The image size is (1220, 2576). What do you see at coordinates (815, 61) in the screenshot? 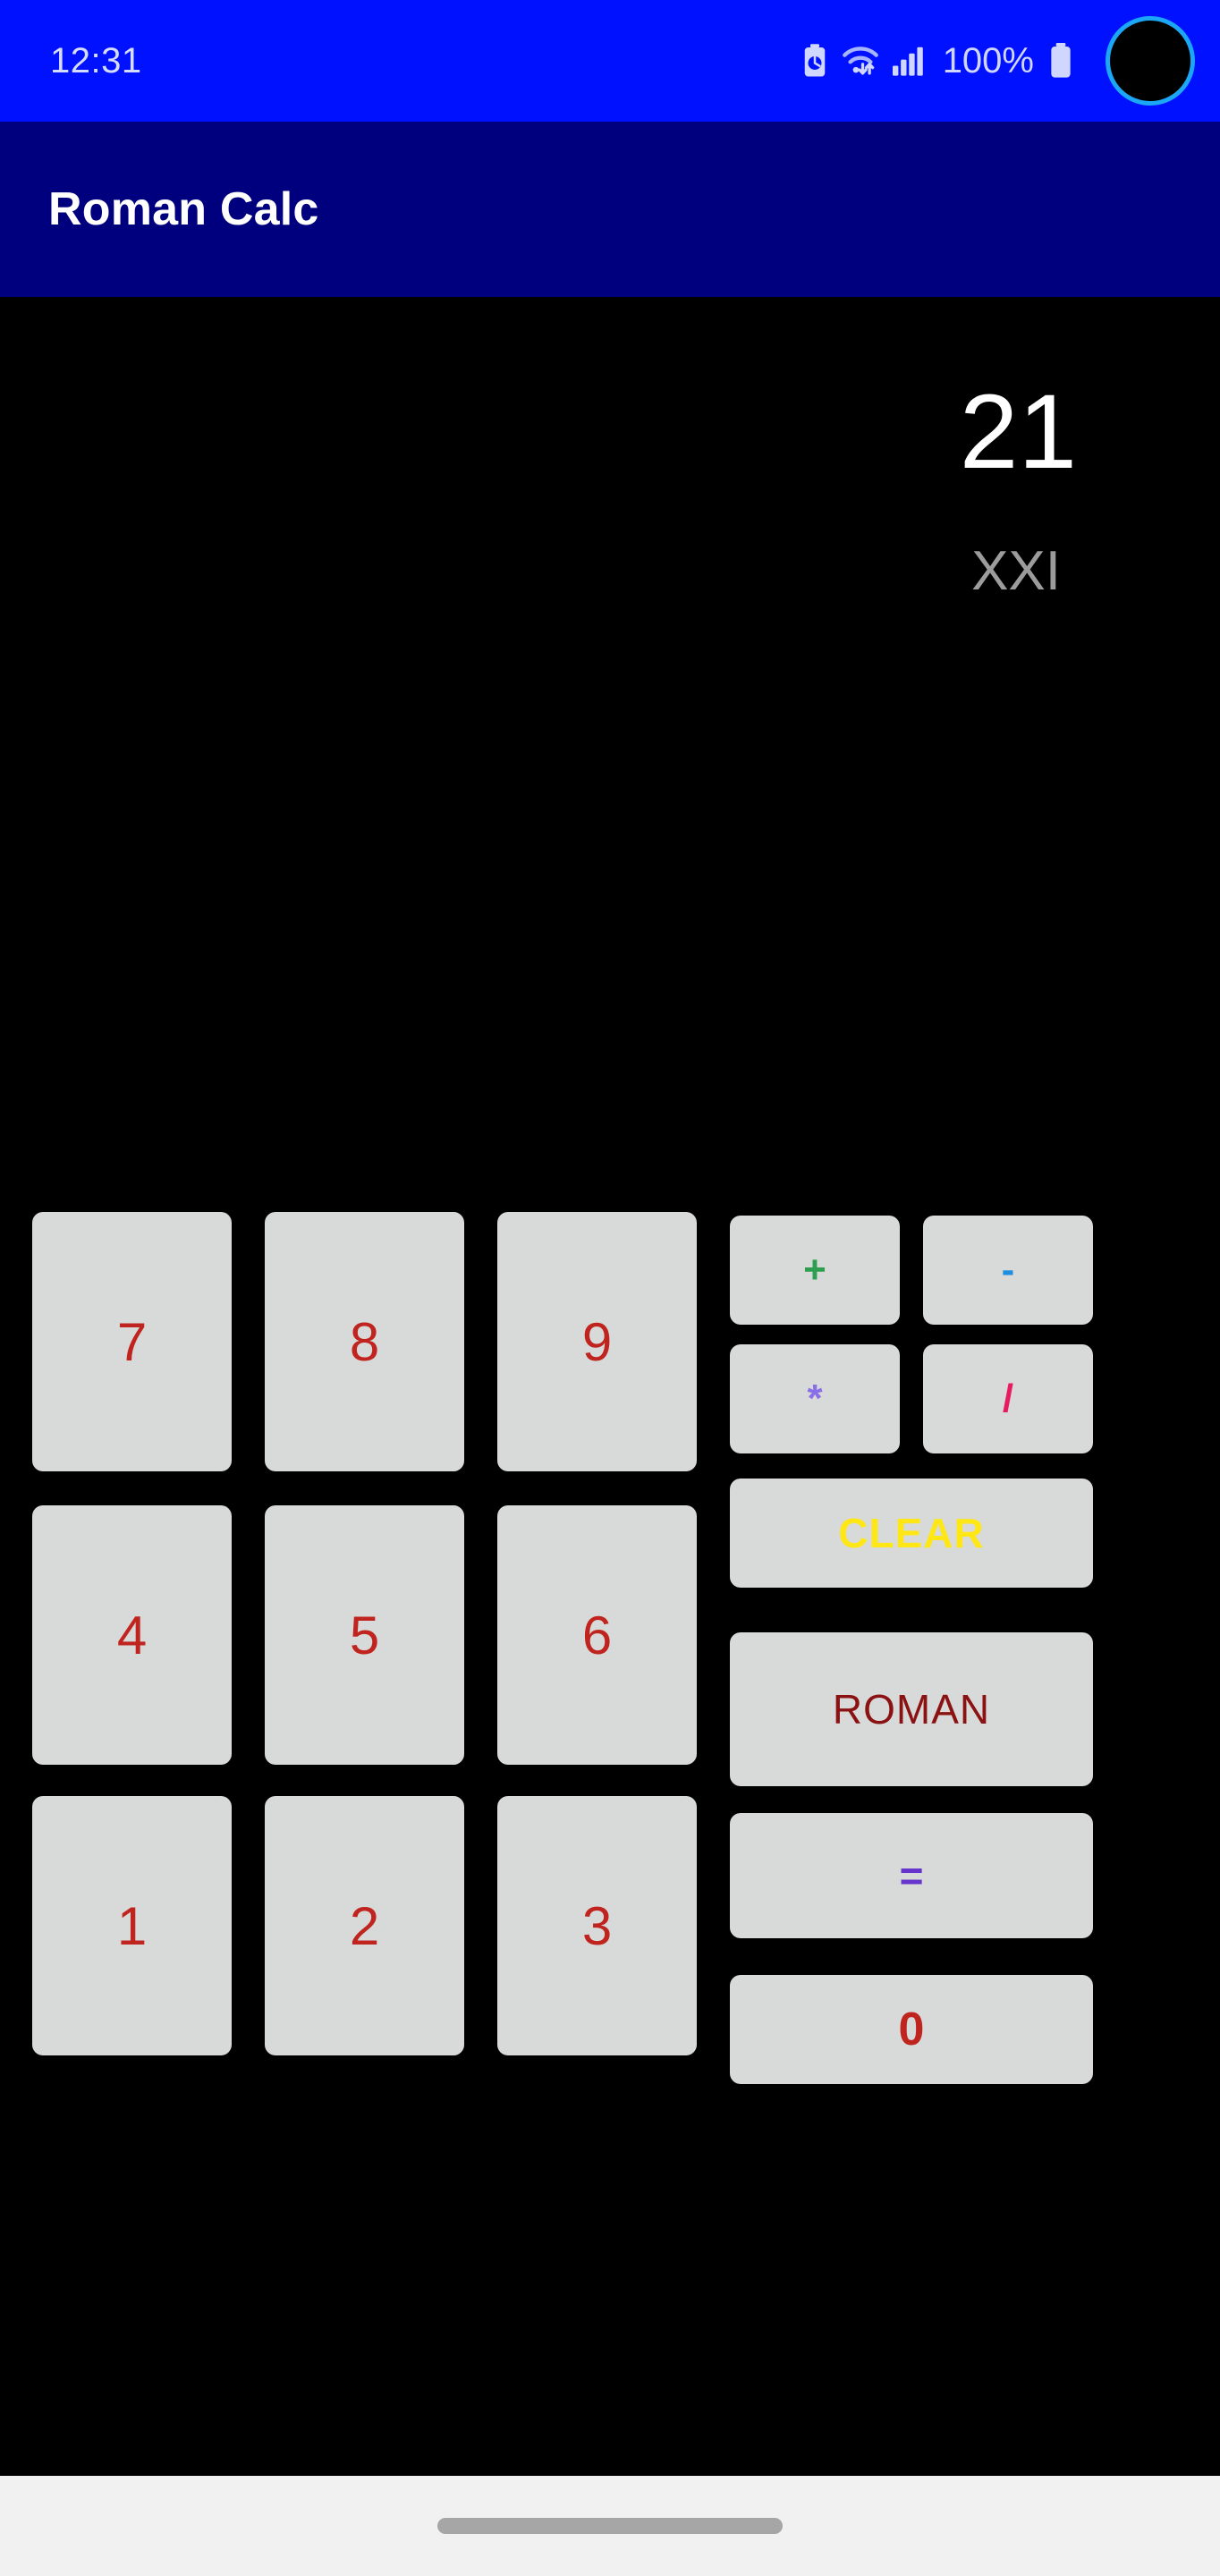
I see `battery-saver-icon` at bounding box center [815, 61].